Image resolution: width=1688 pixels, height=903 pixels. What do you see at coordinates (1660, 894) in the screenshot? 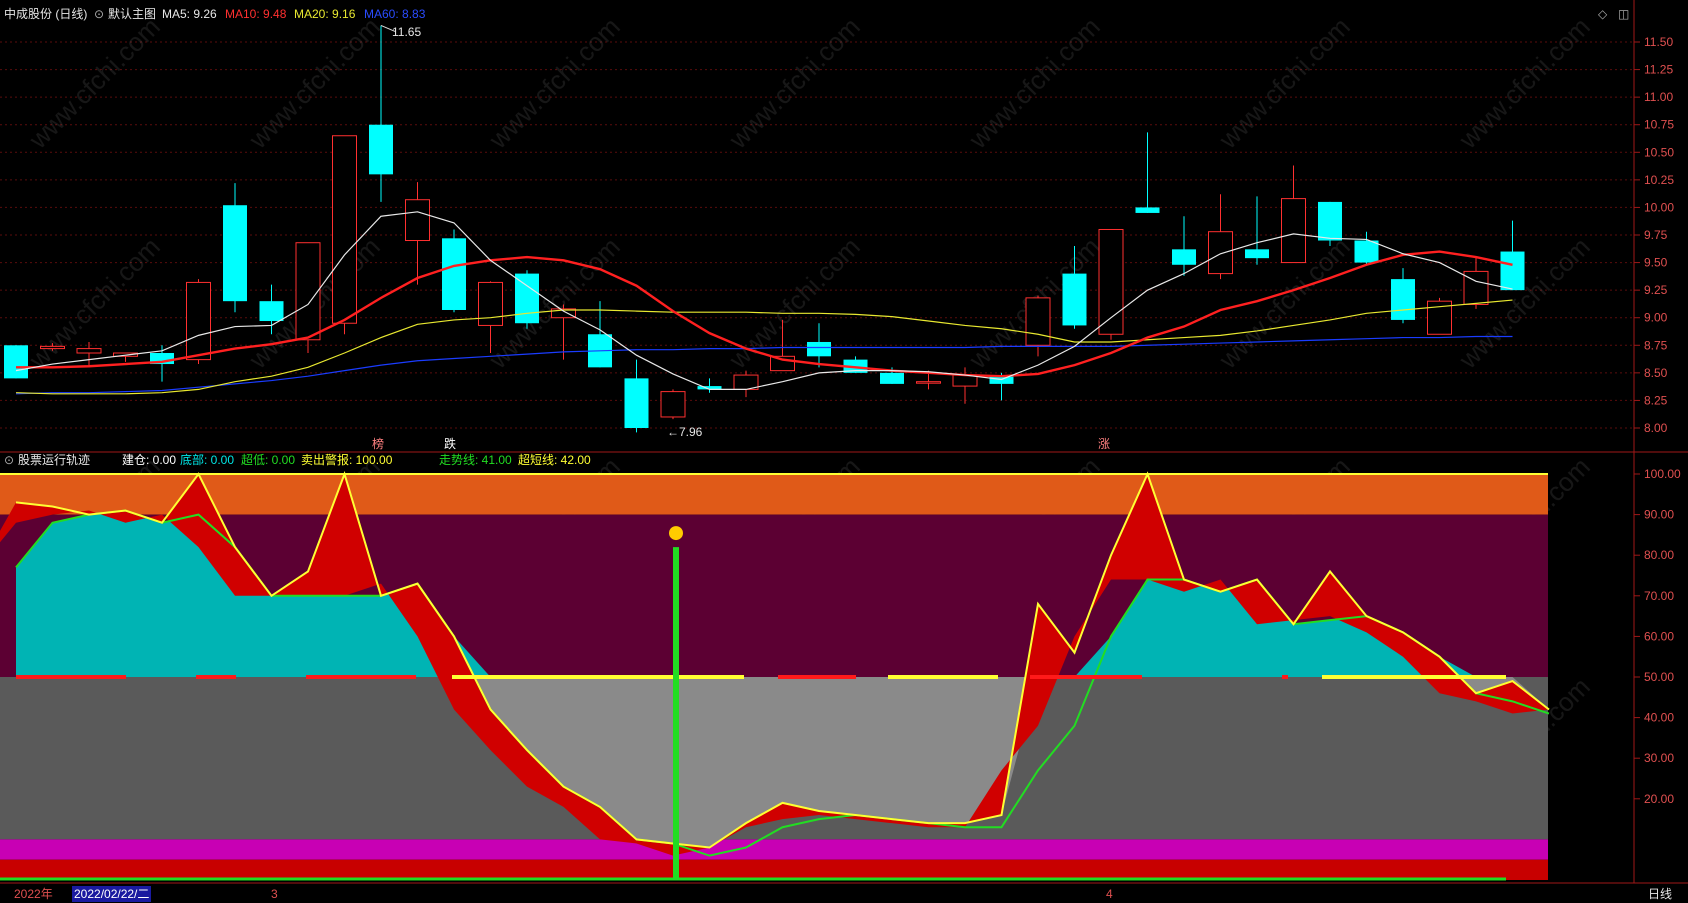
I see `period-label: 日线` at bounding box center [1660, 894].